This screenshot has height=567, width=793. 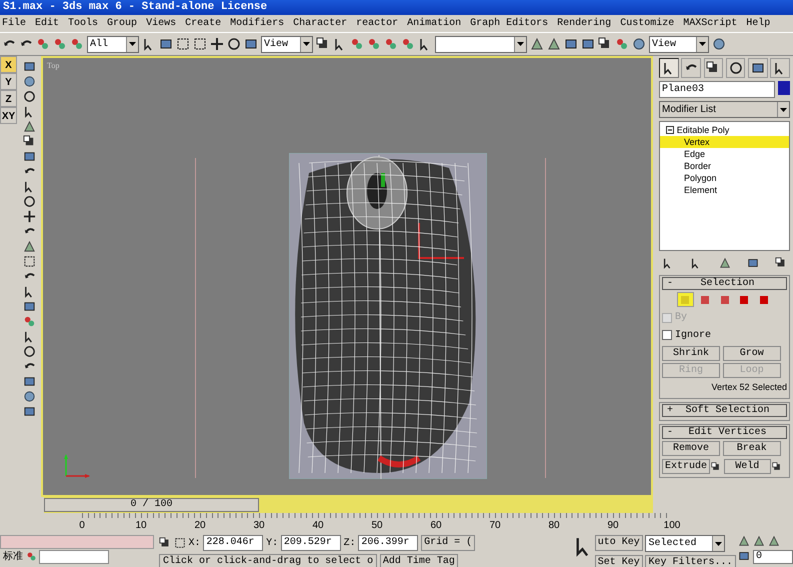 I want to click on modify-tab, so click(x=691, y=68).